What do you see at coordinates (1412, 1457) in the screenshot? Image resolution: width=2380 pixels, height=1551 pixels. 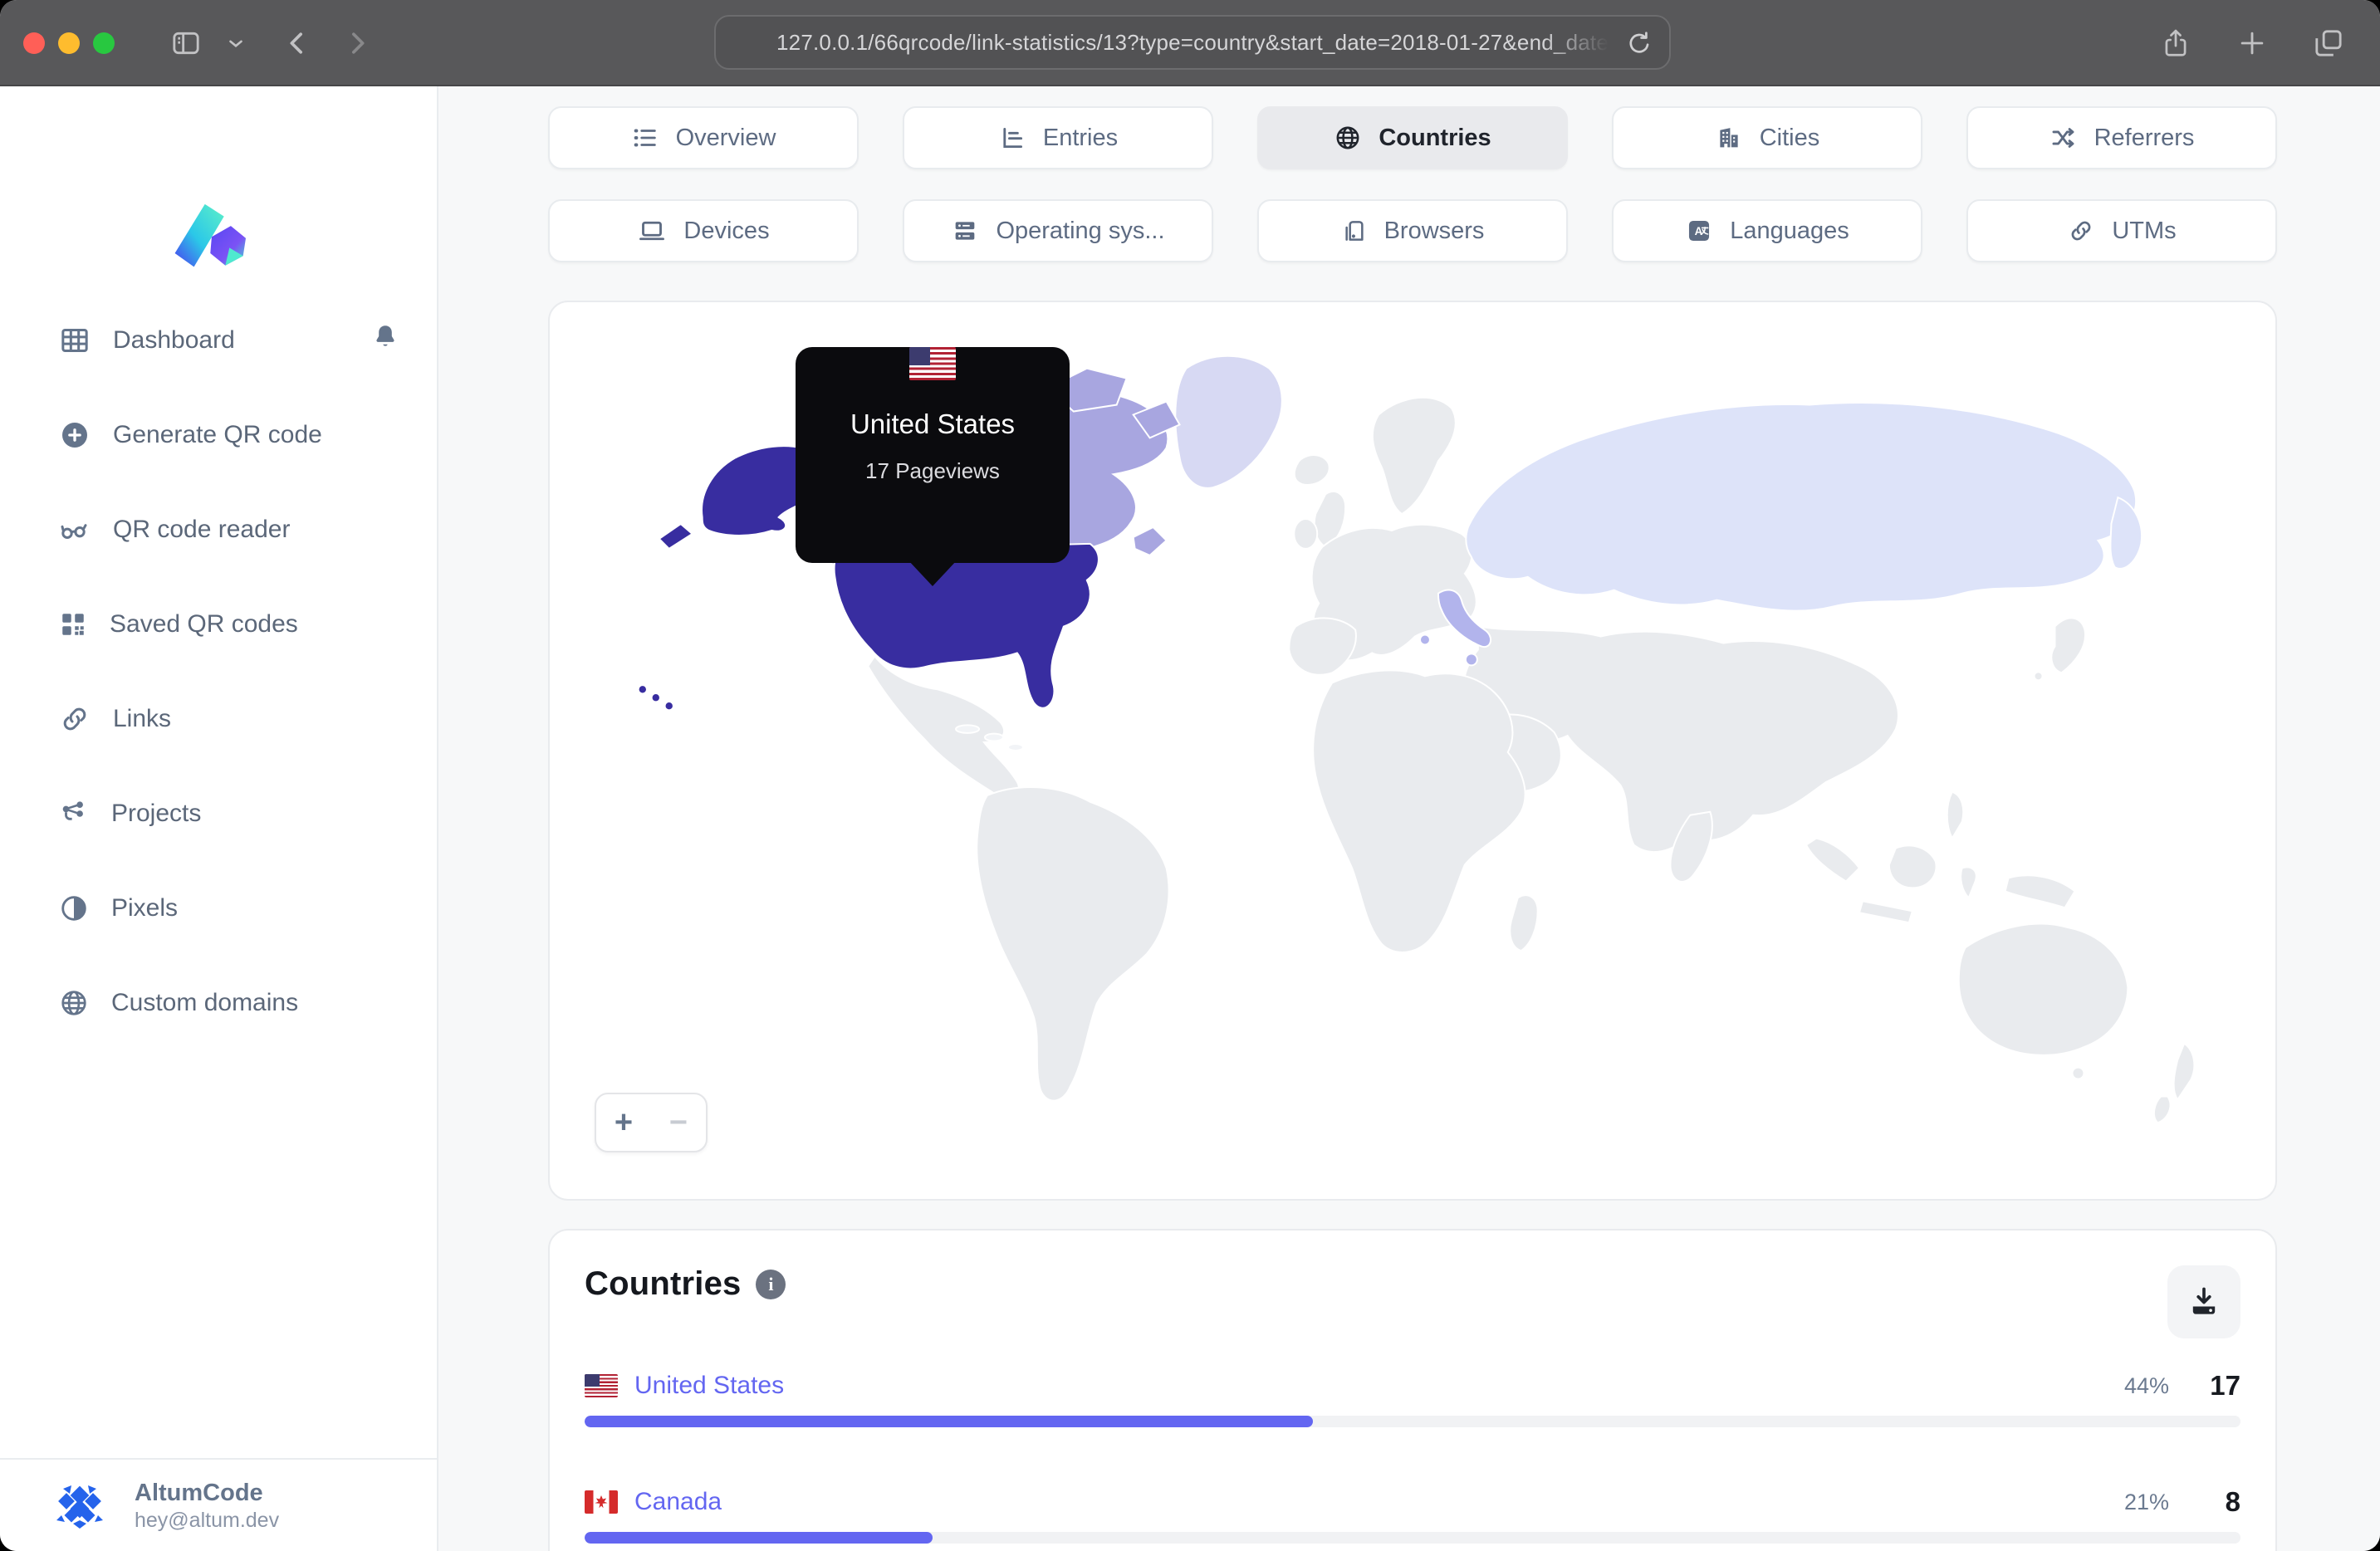 I see `countries-list: United States 44% 17 Canada 21% 8` at bounding box center [1412, 1457].